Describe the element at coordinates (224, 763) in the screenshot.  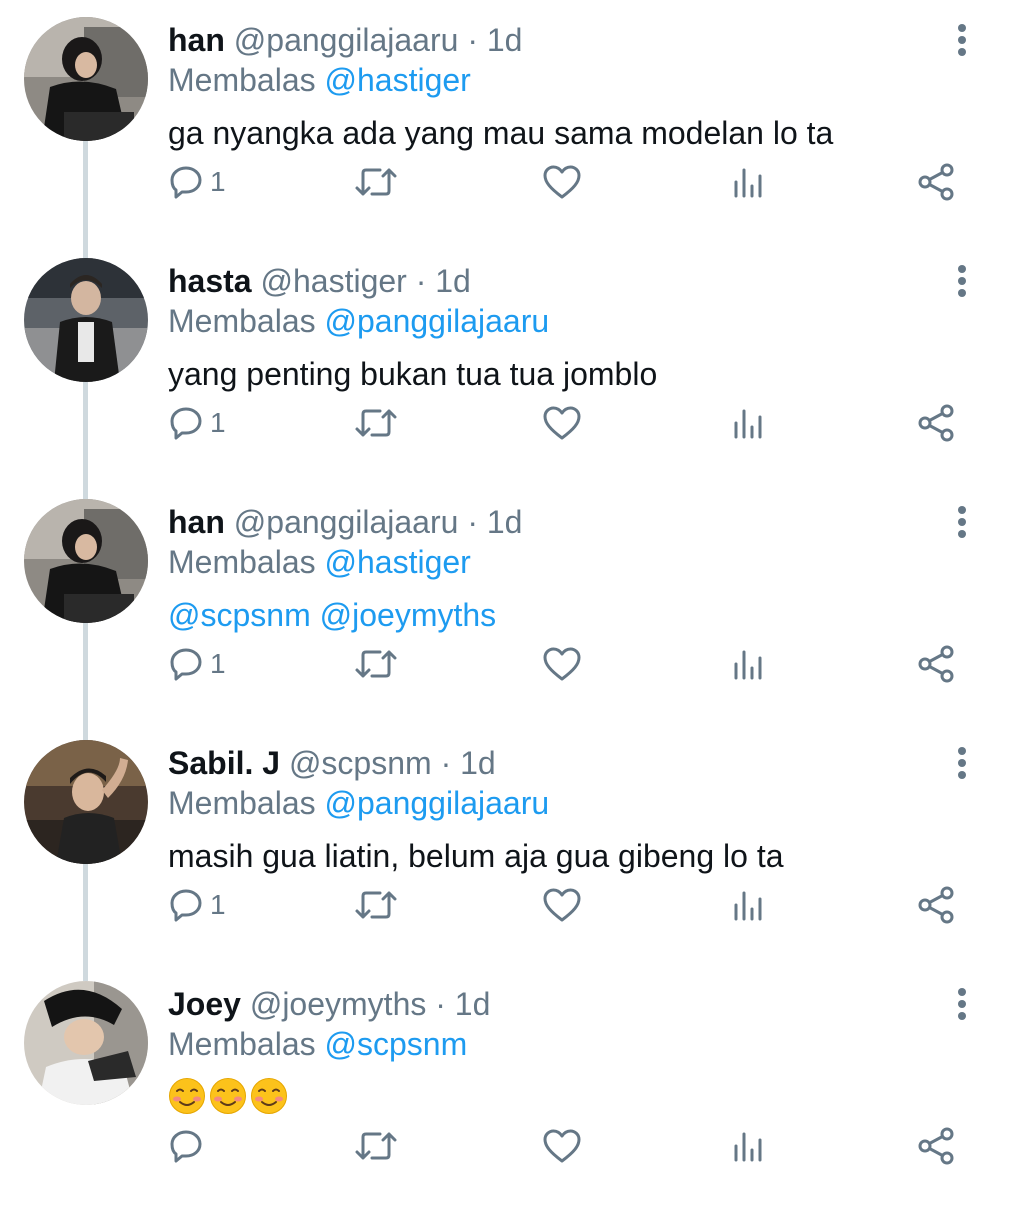
I see `display-name: Sabil. J` at that location.